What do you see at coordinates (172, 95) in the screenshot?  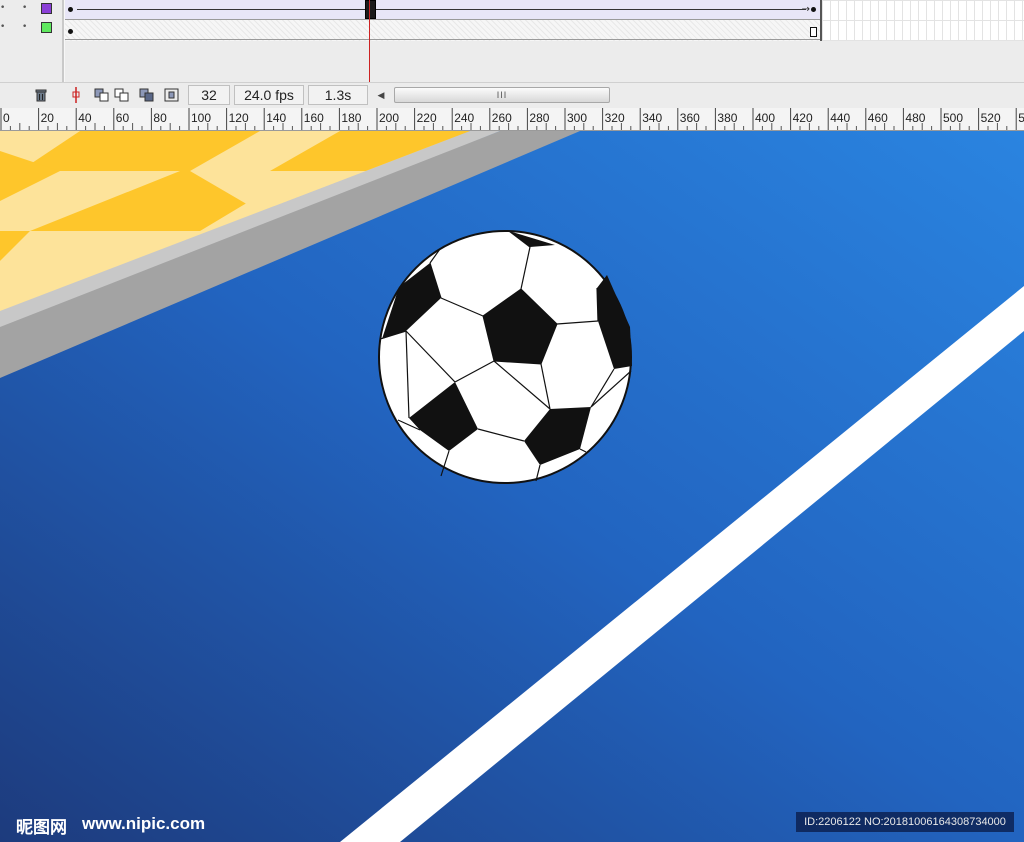 I see `modify-onion-markers-icon` at bounding box center [172, 95].